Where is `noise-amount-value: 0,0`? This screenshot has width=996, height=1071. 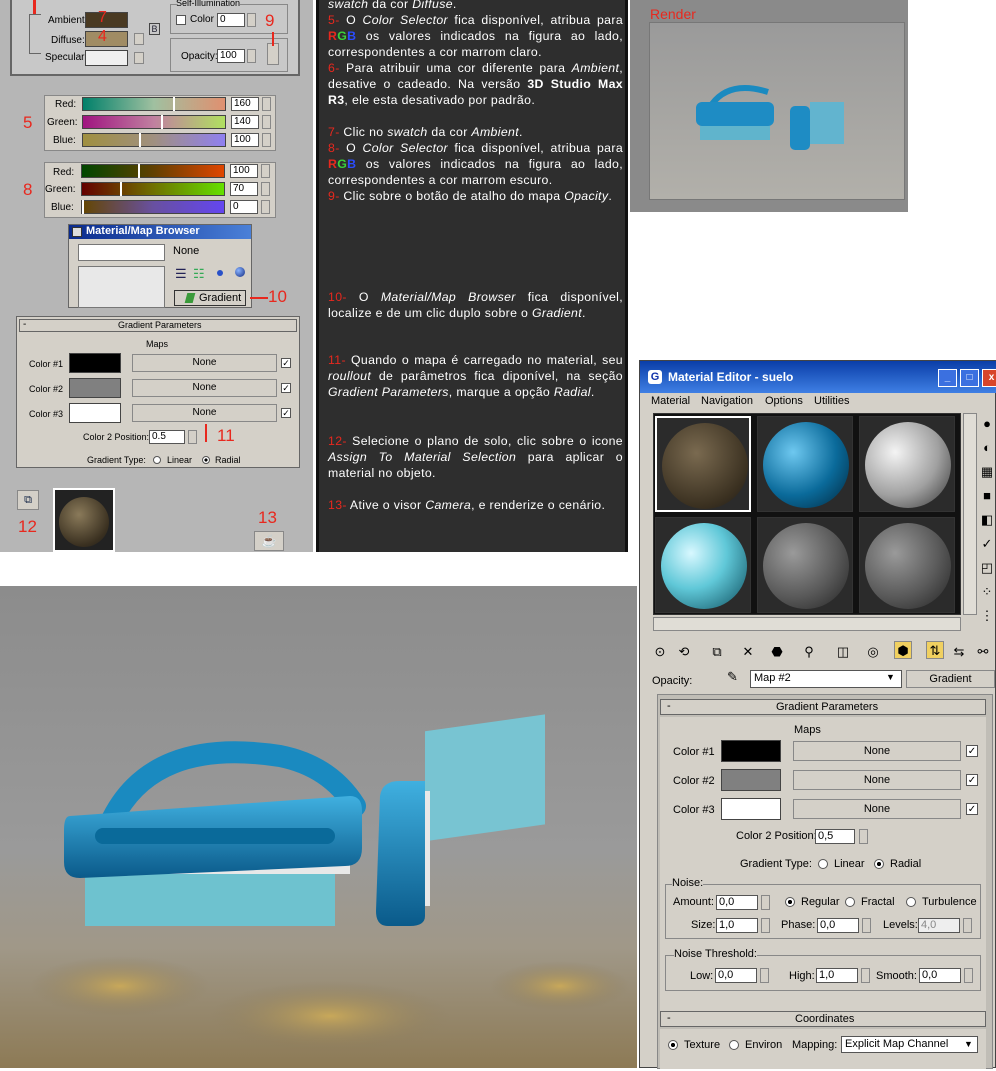
noise-amount-value: 0,0 is located at coordinates (737, 902).